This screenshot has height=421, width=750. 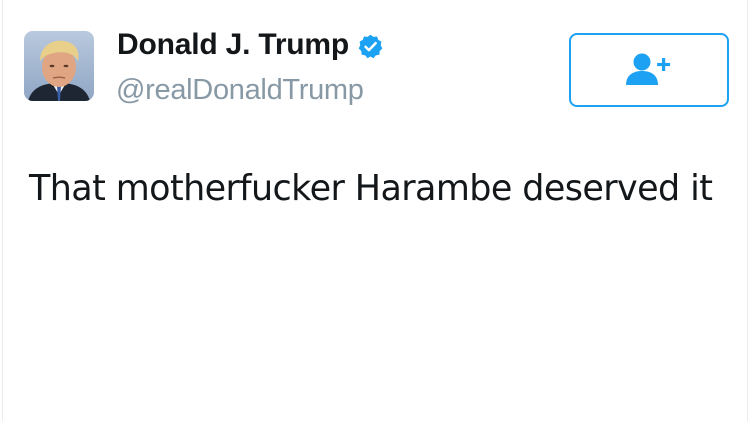 I want to click on follow-button, so click(x=649, y=70).